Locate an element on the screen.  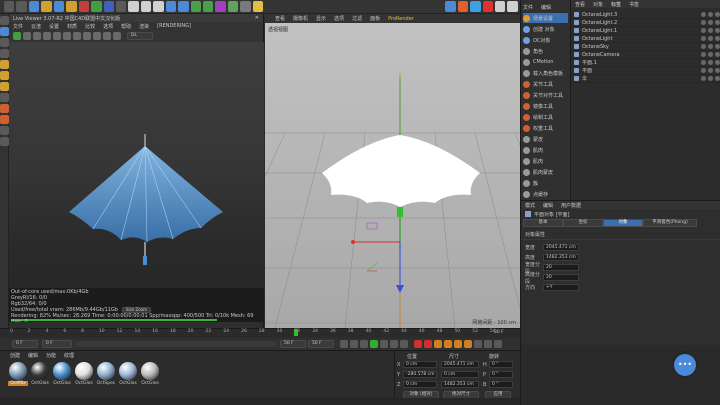
tab-basic: 基本 is located at coordinates (543, 223).